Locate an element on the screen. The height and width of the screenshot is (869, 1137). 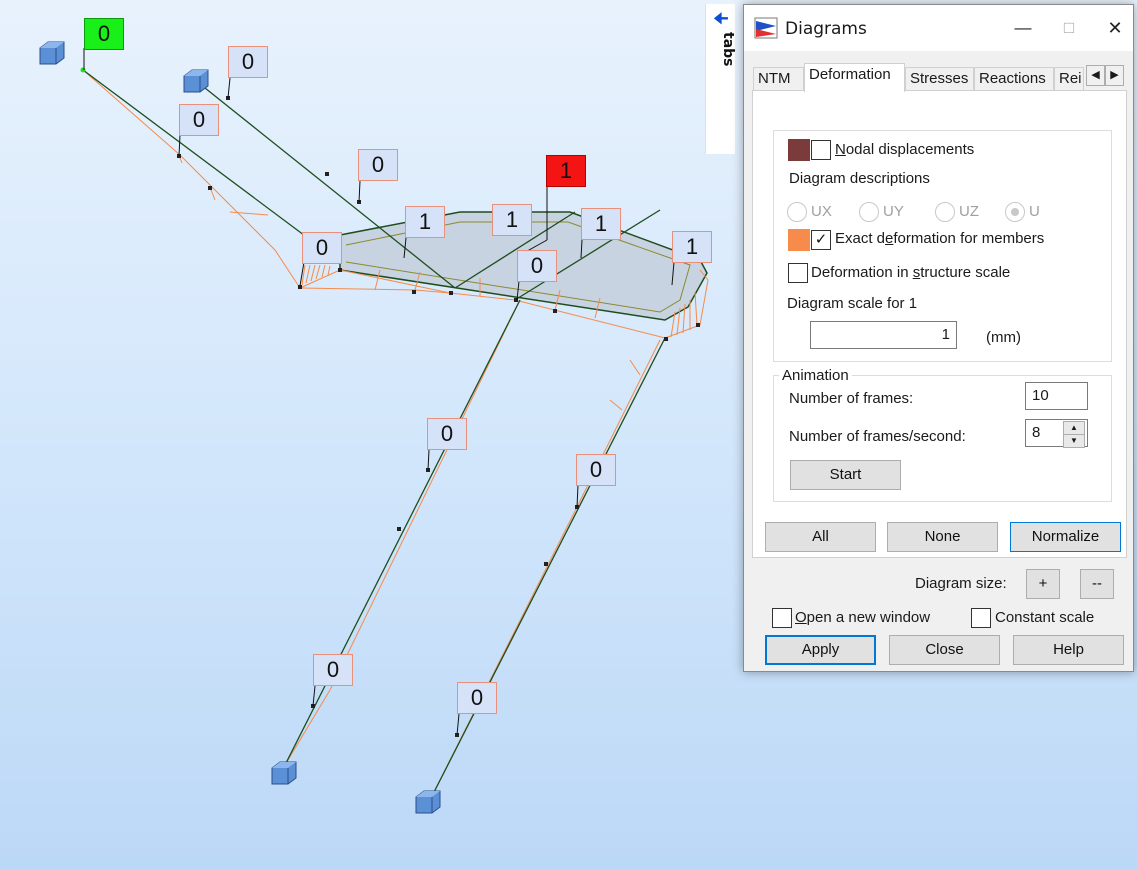
none-button: None is located at coordinates (942, 537).